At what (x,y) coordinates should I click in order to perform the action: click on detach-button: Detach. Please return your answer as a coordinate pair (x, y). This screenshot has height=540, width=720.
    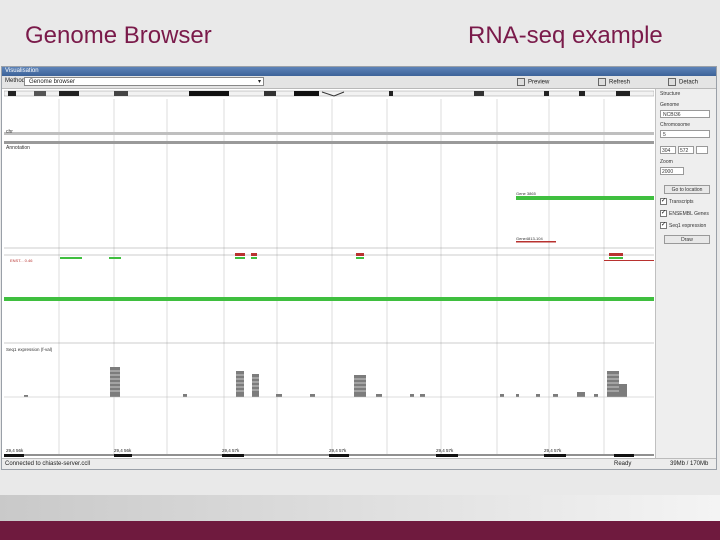
    Looking at the image, I should click on (683, 82).